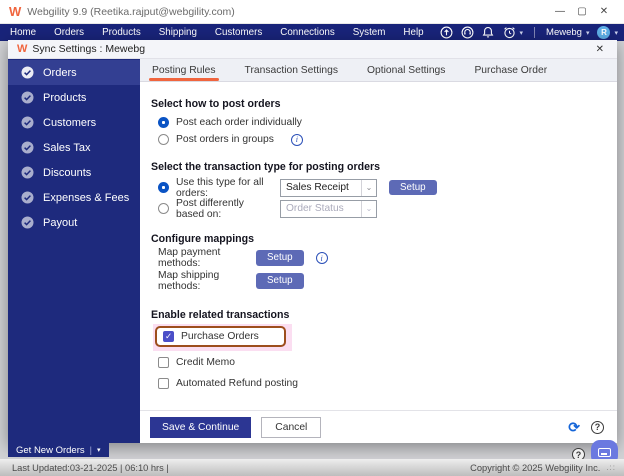 The image size is (624, 476). What do you see at coordinates (387, 139) in the screenshot?
I see `option-post-in-groups: Post orders in groups i` at bounding box center [387, 139].